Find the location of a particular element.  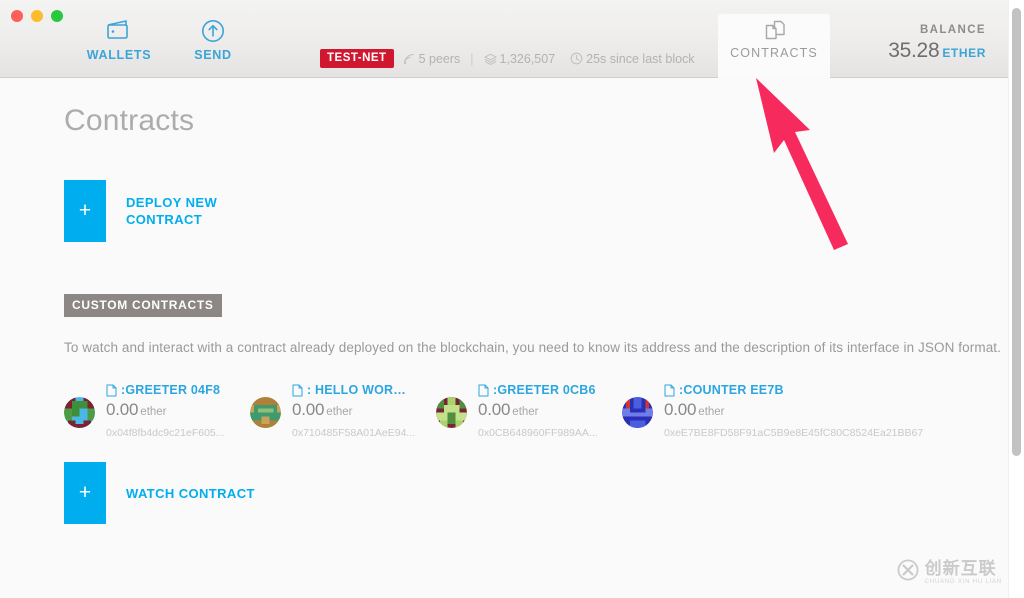

contract-name: :GREETER 04F8 is located at coordinates (165, 390).